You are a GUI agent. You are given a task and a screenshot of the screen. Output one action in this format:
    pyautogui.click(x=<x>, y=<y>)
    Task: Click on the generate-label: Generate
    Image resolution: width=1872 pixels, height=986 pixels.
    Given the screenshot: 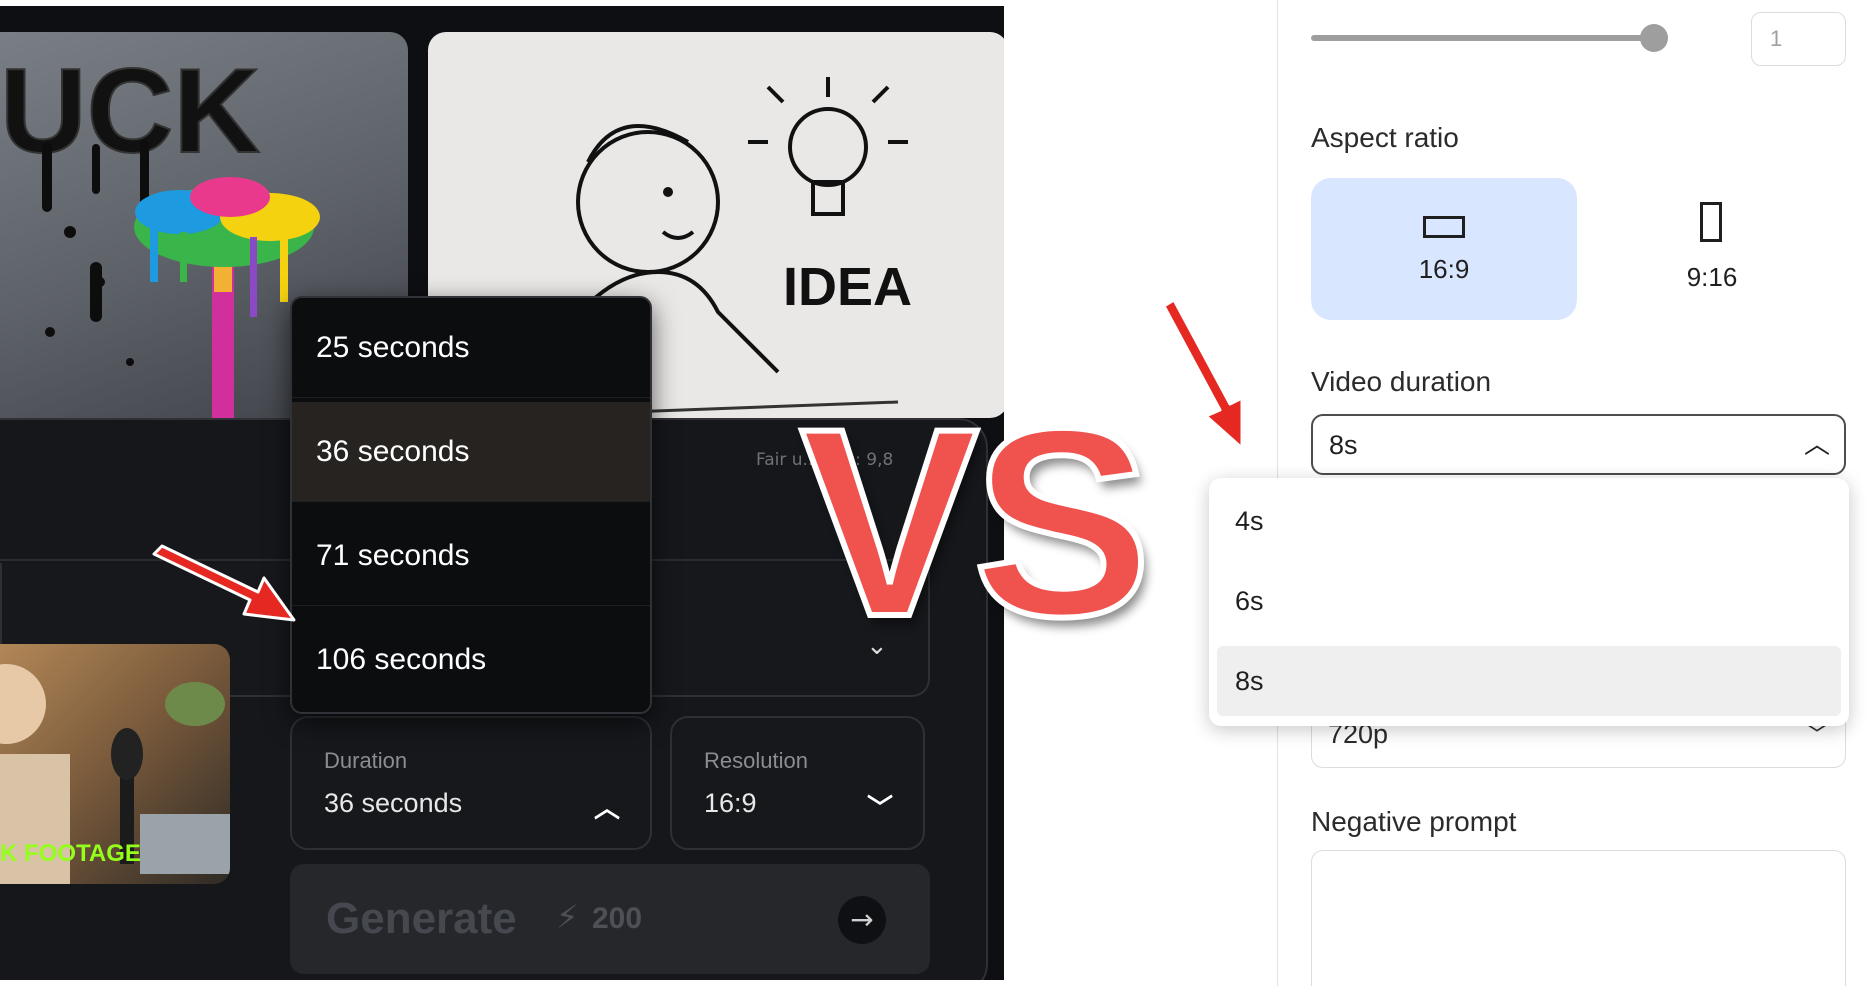 What is the action you would take?
    pyautogui.click(x=421, y=918)
    